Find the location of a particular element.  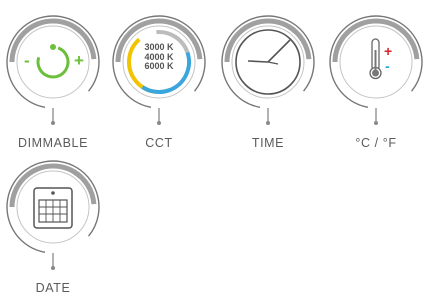

feature-label: DATE is located at coordinates (53, 288).